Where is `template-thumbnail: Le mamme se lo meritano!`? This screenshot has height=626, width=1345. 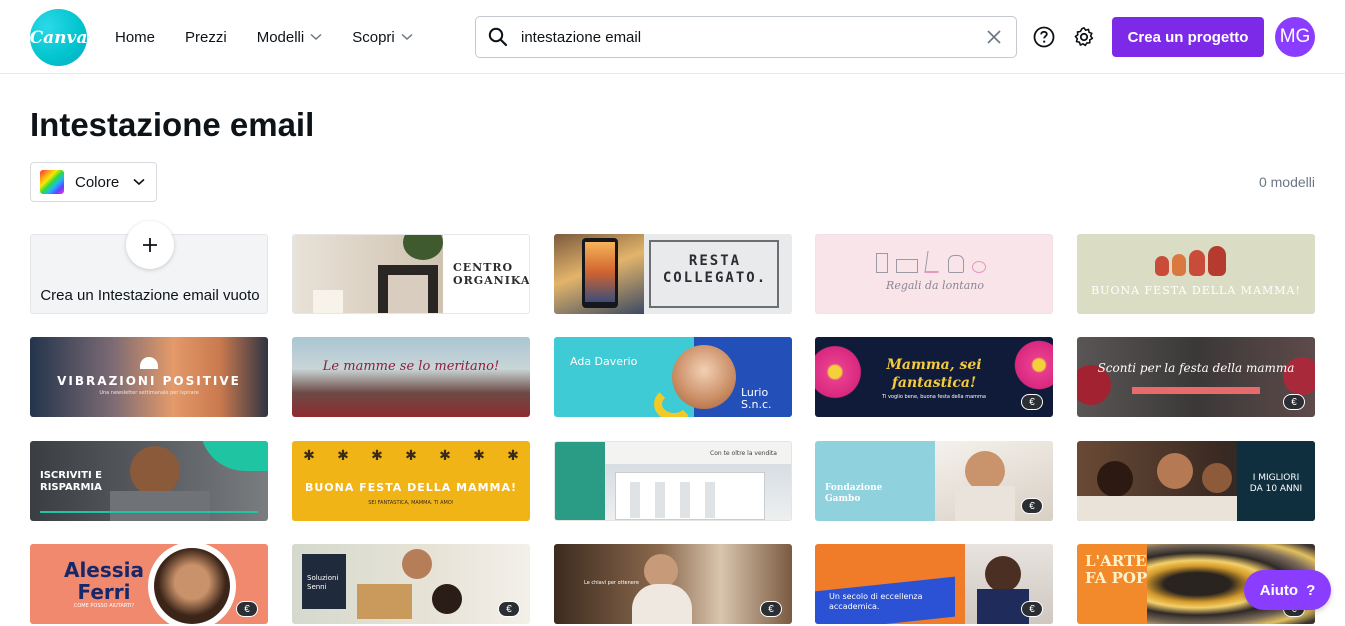 template-thumbnail: Le mamme se lo meritano! is located at coordinates (411, 377).